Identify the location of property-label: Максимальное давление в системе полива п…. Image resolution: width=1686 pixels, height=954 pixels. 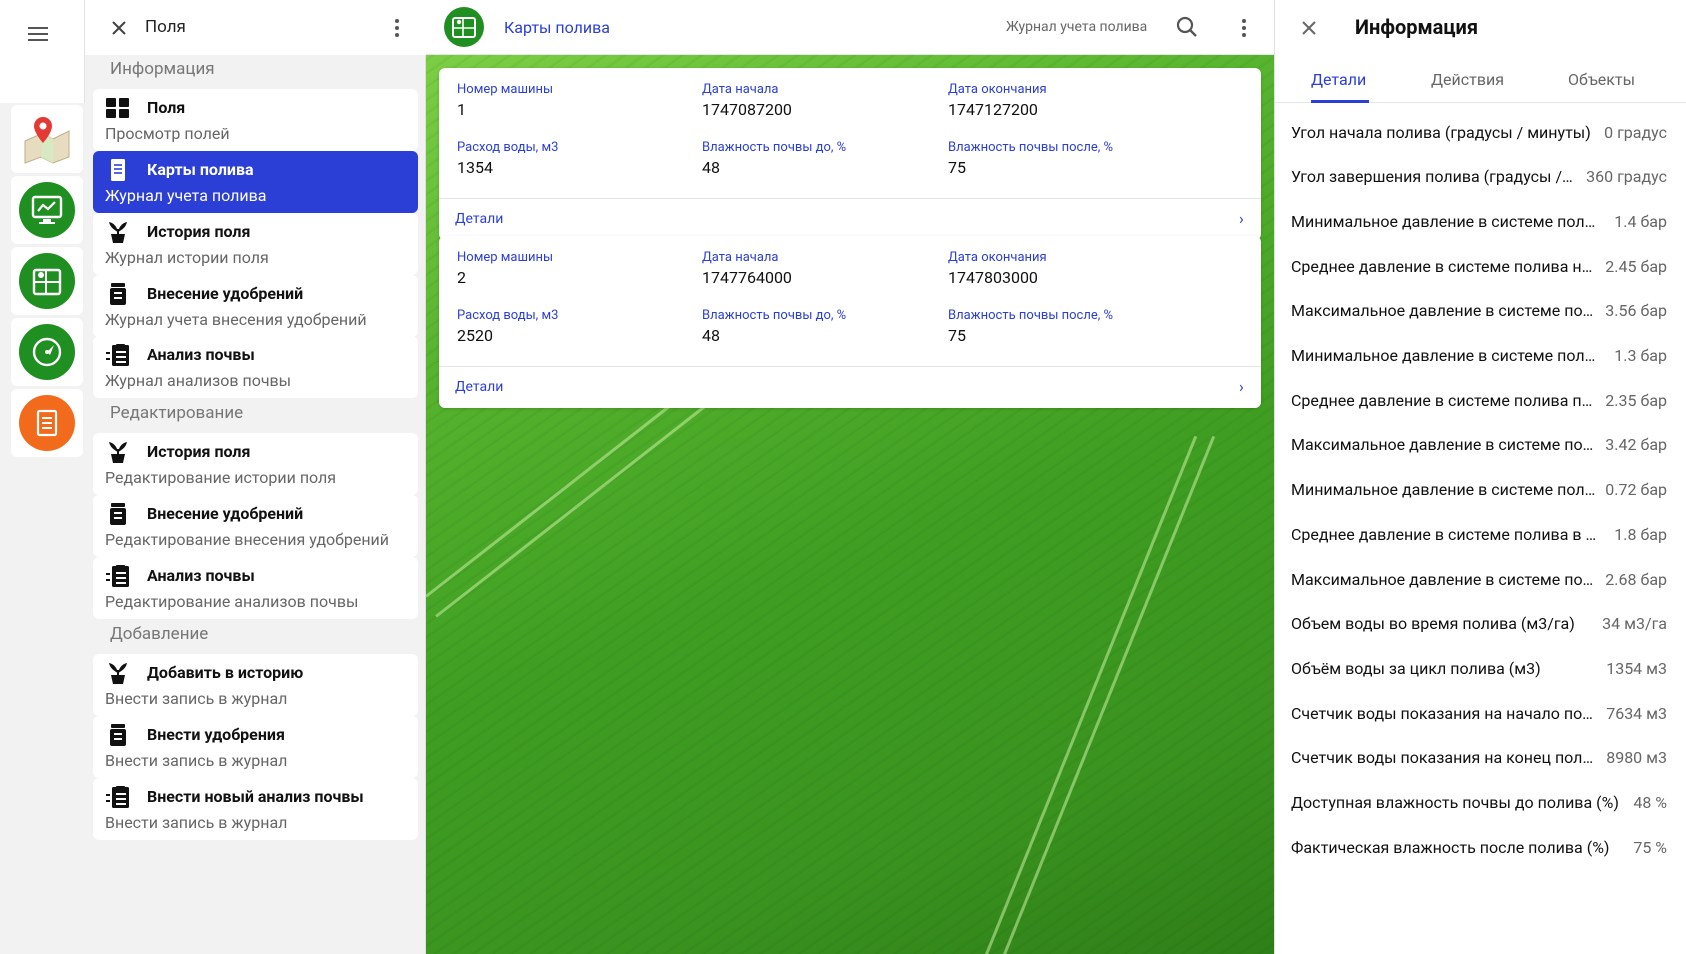
(1448, 445).